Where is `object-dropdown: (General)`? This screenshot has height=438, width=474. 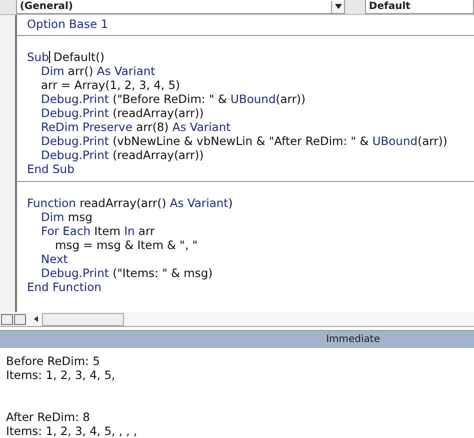 object-dropdown: (General) is located at coordinates (181, 7).